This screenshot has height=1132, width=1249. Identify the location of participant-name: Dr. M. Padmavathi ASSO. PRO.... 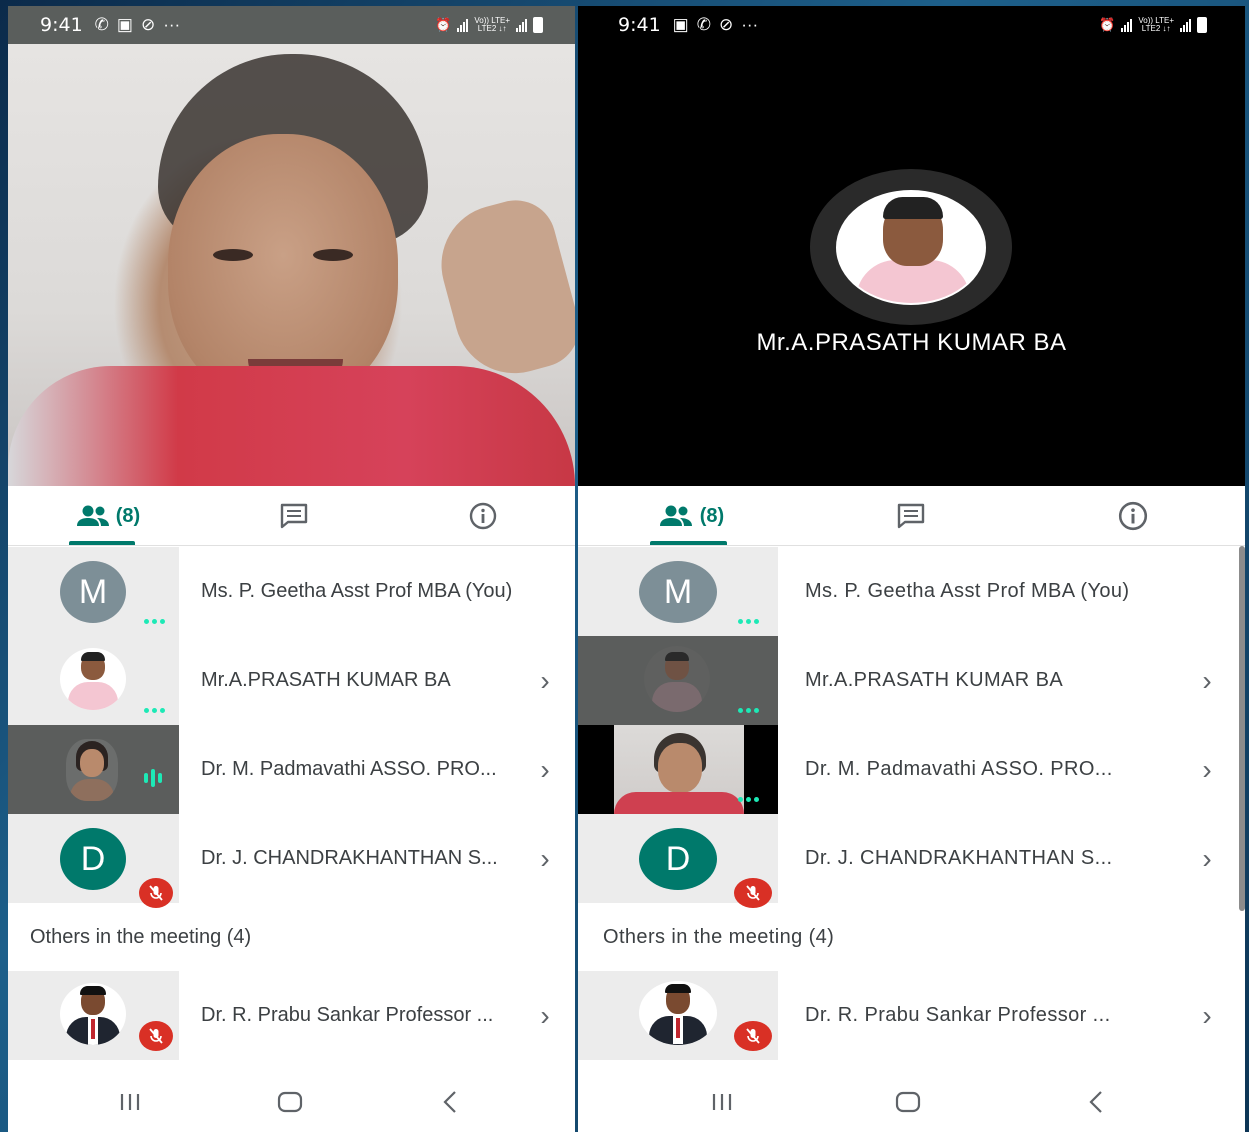
(349, 769).